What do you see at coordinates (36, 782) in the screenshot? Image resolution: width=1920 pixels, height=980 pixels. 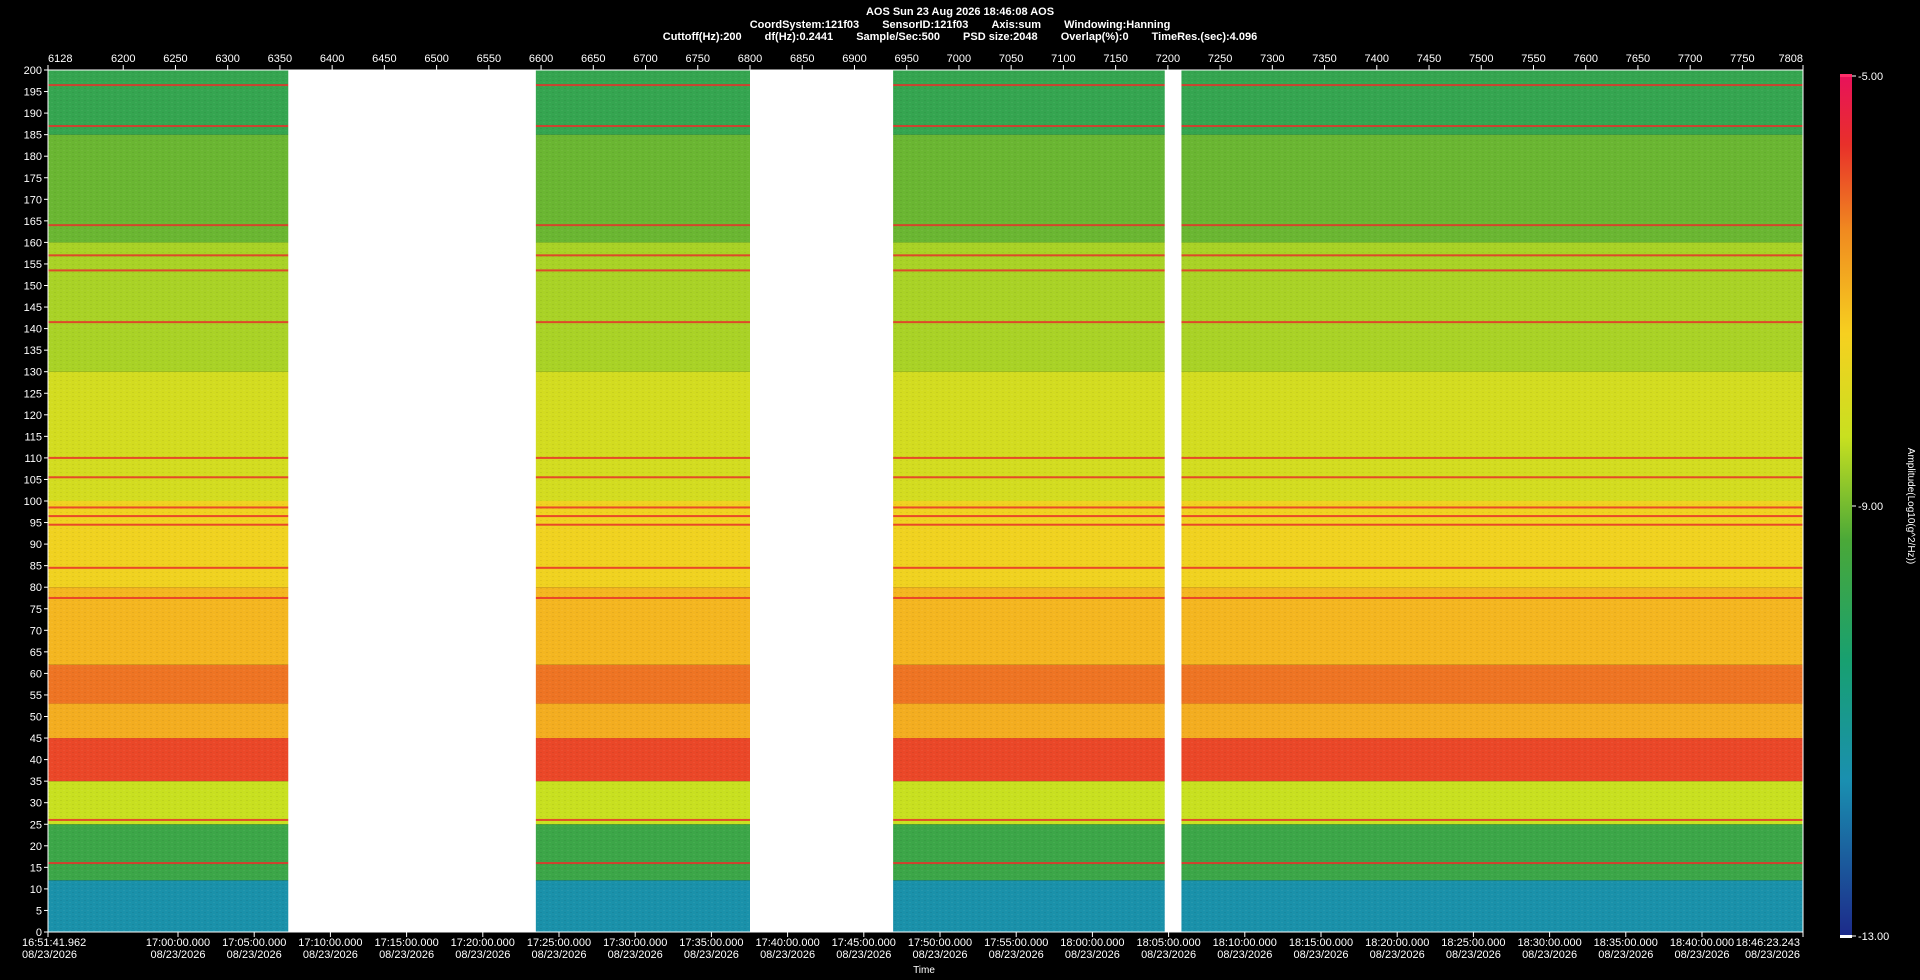 I see `y-tick-label: 35` at bounding box center [36, 782].